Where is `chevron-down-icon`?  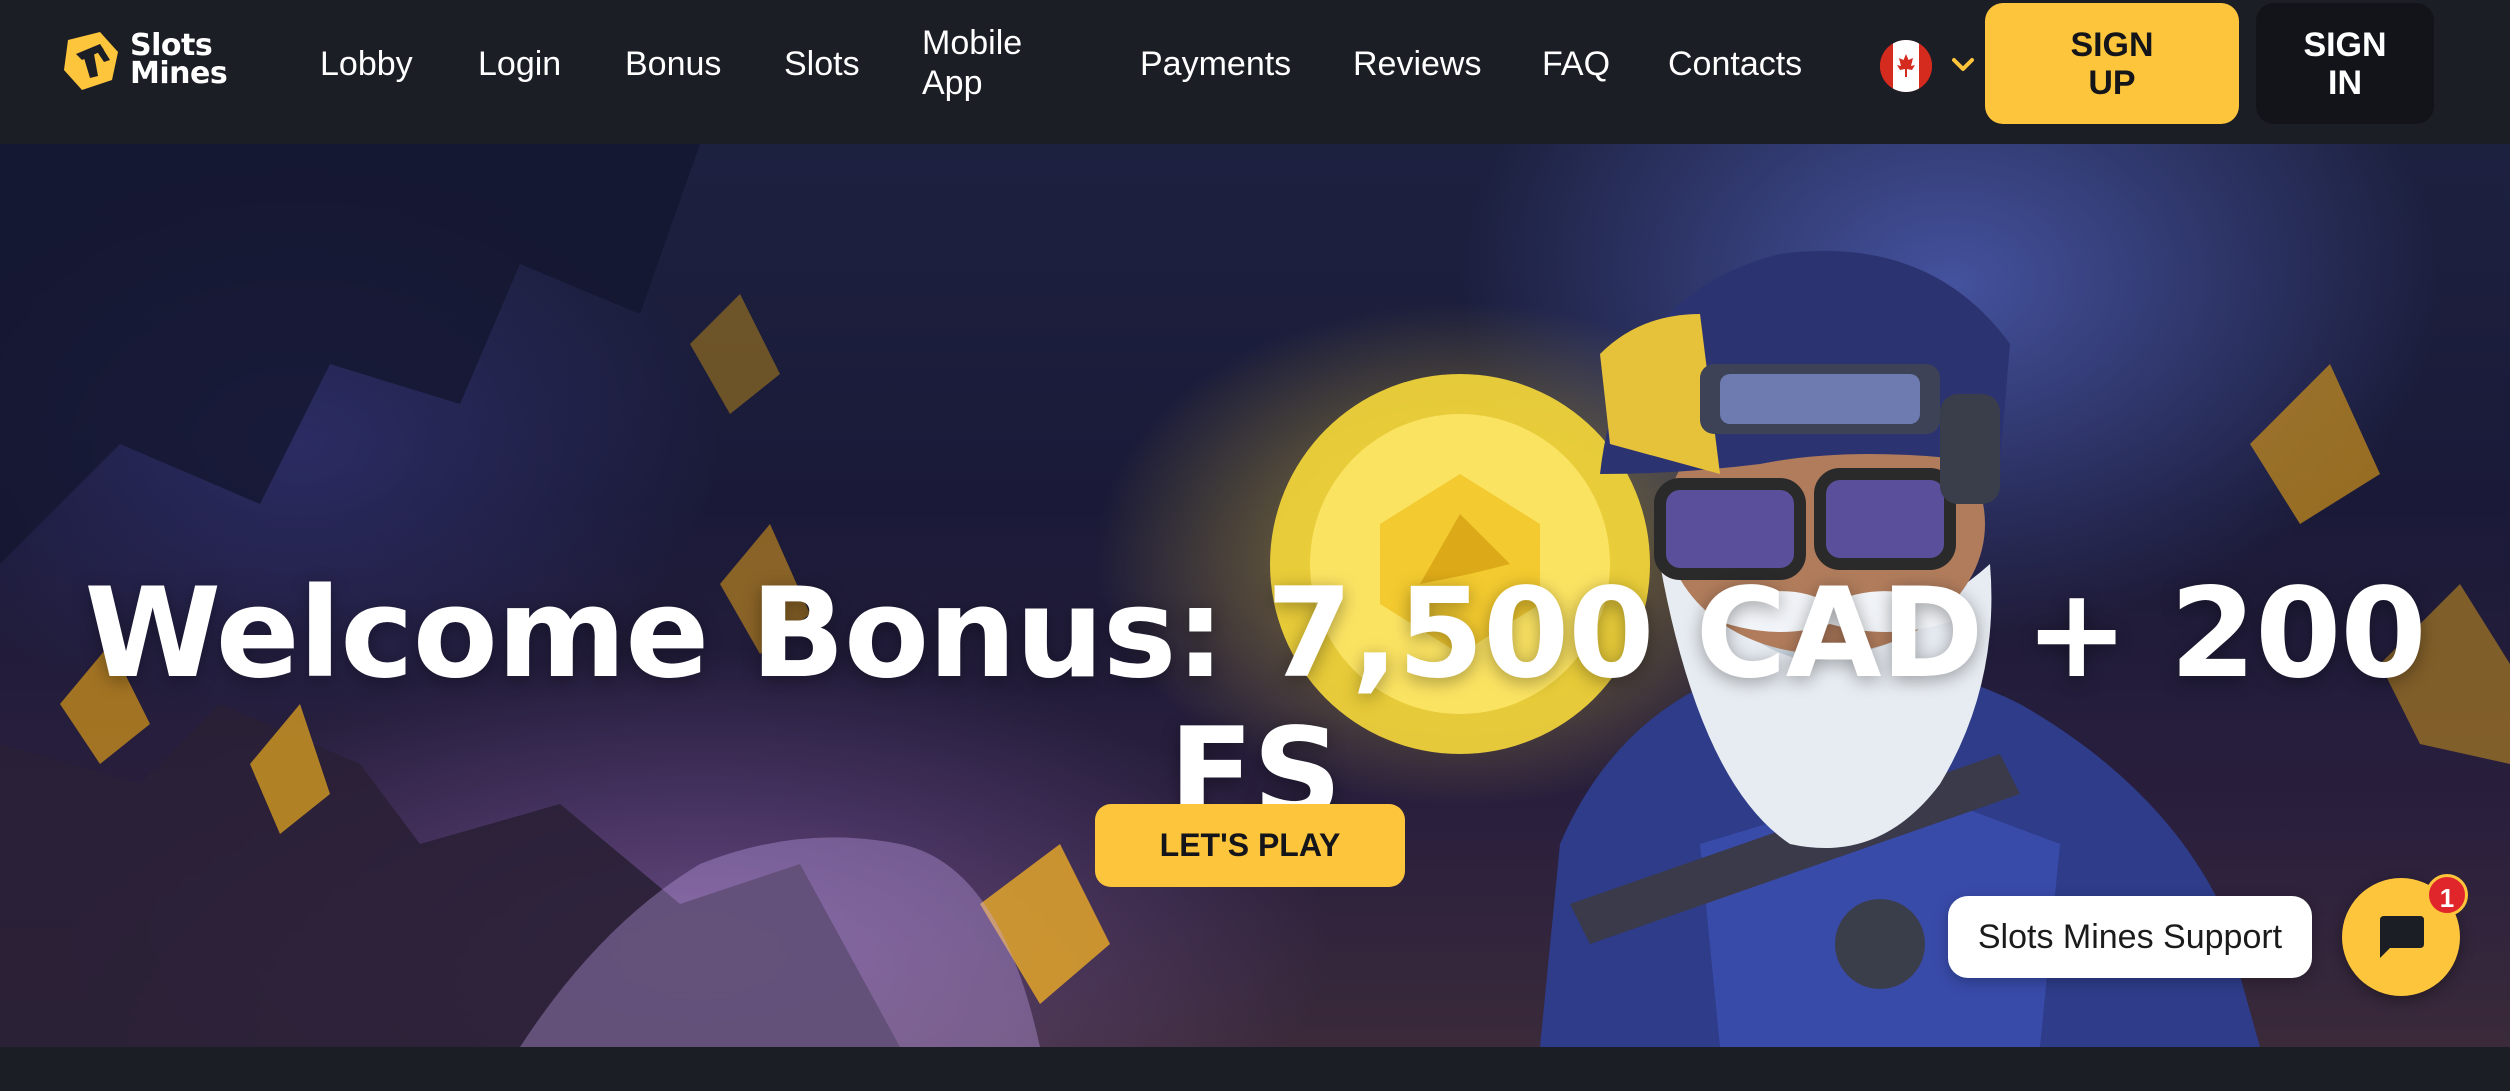 chevron-down-icon is located at coordinates (1963, 65).